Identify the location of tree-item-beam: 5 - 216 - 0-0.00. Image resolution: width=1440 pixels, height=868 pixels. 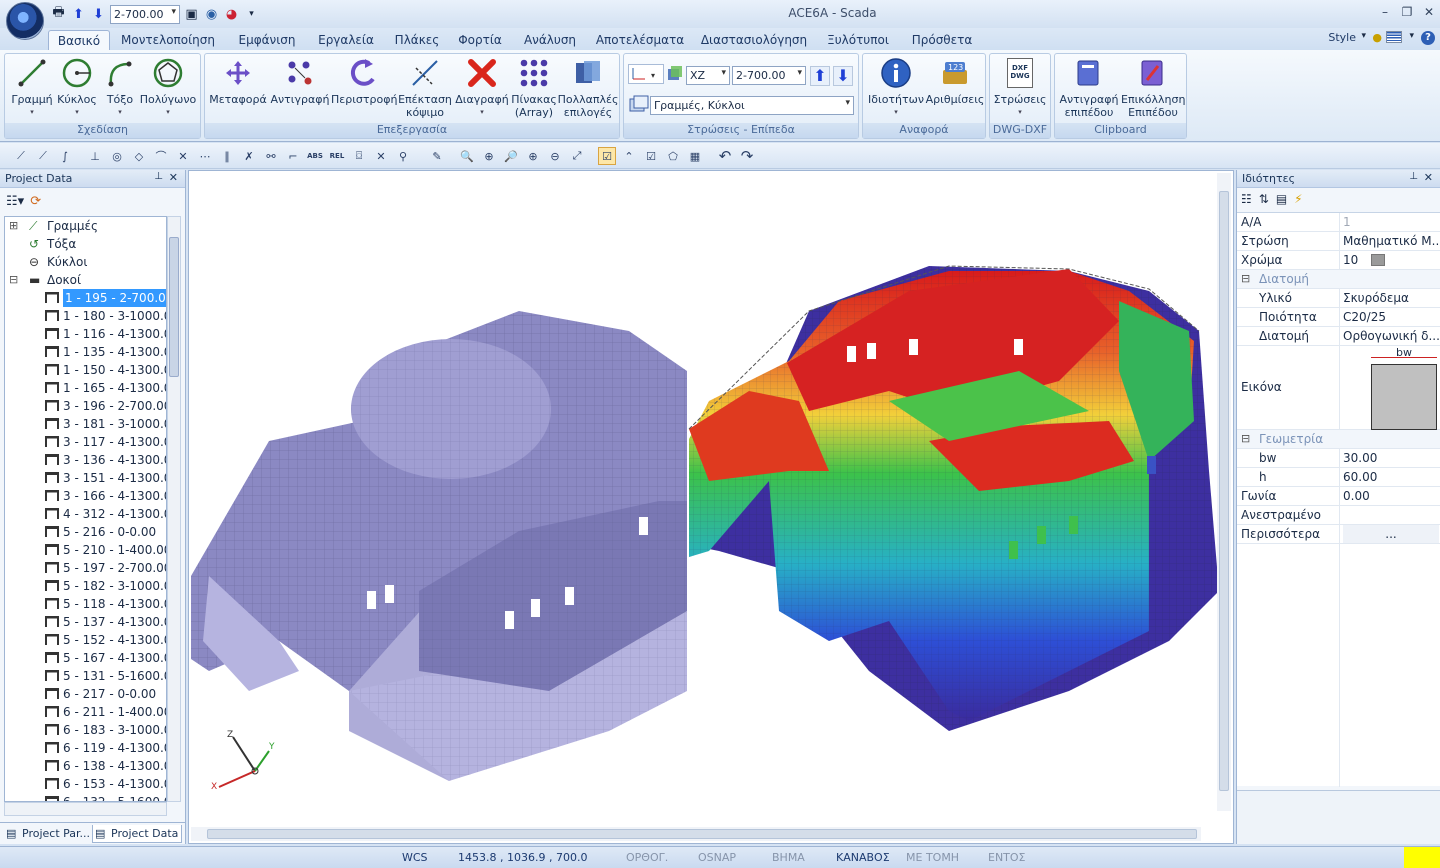
(85, 532).